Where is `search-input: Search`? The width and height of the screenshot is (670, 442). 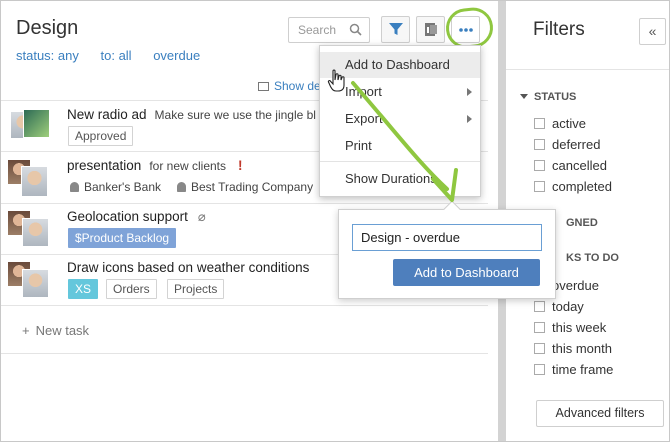 search-input: Search is located at coordinates (329, 30).